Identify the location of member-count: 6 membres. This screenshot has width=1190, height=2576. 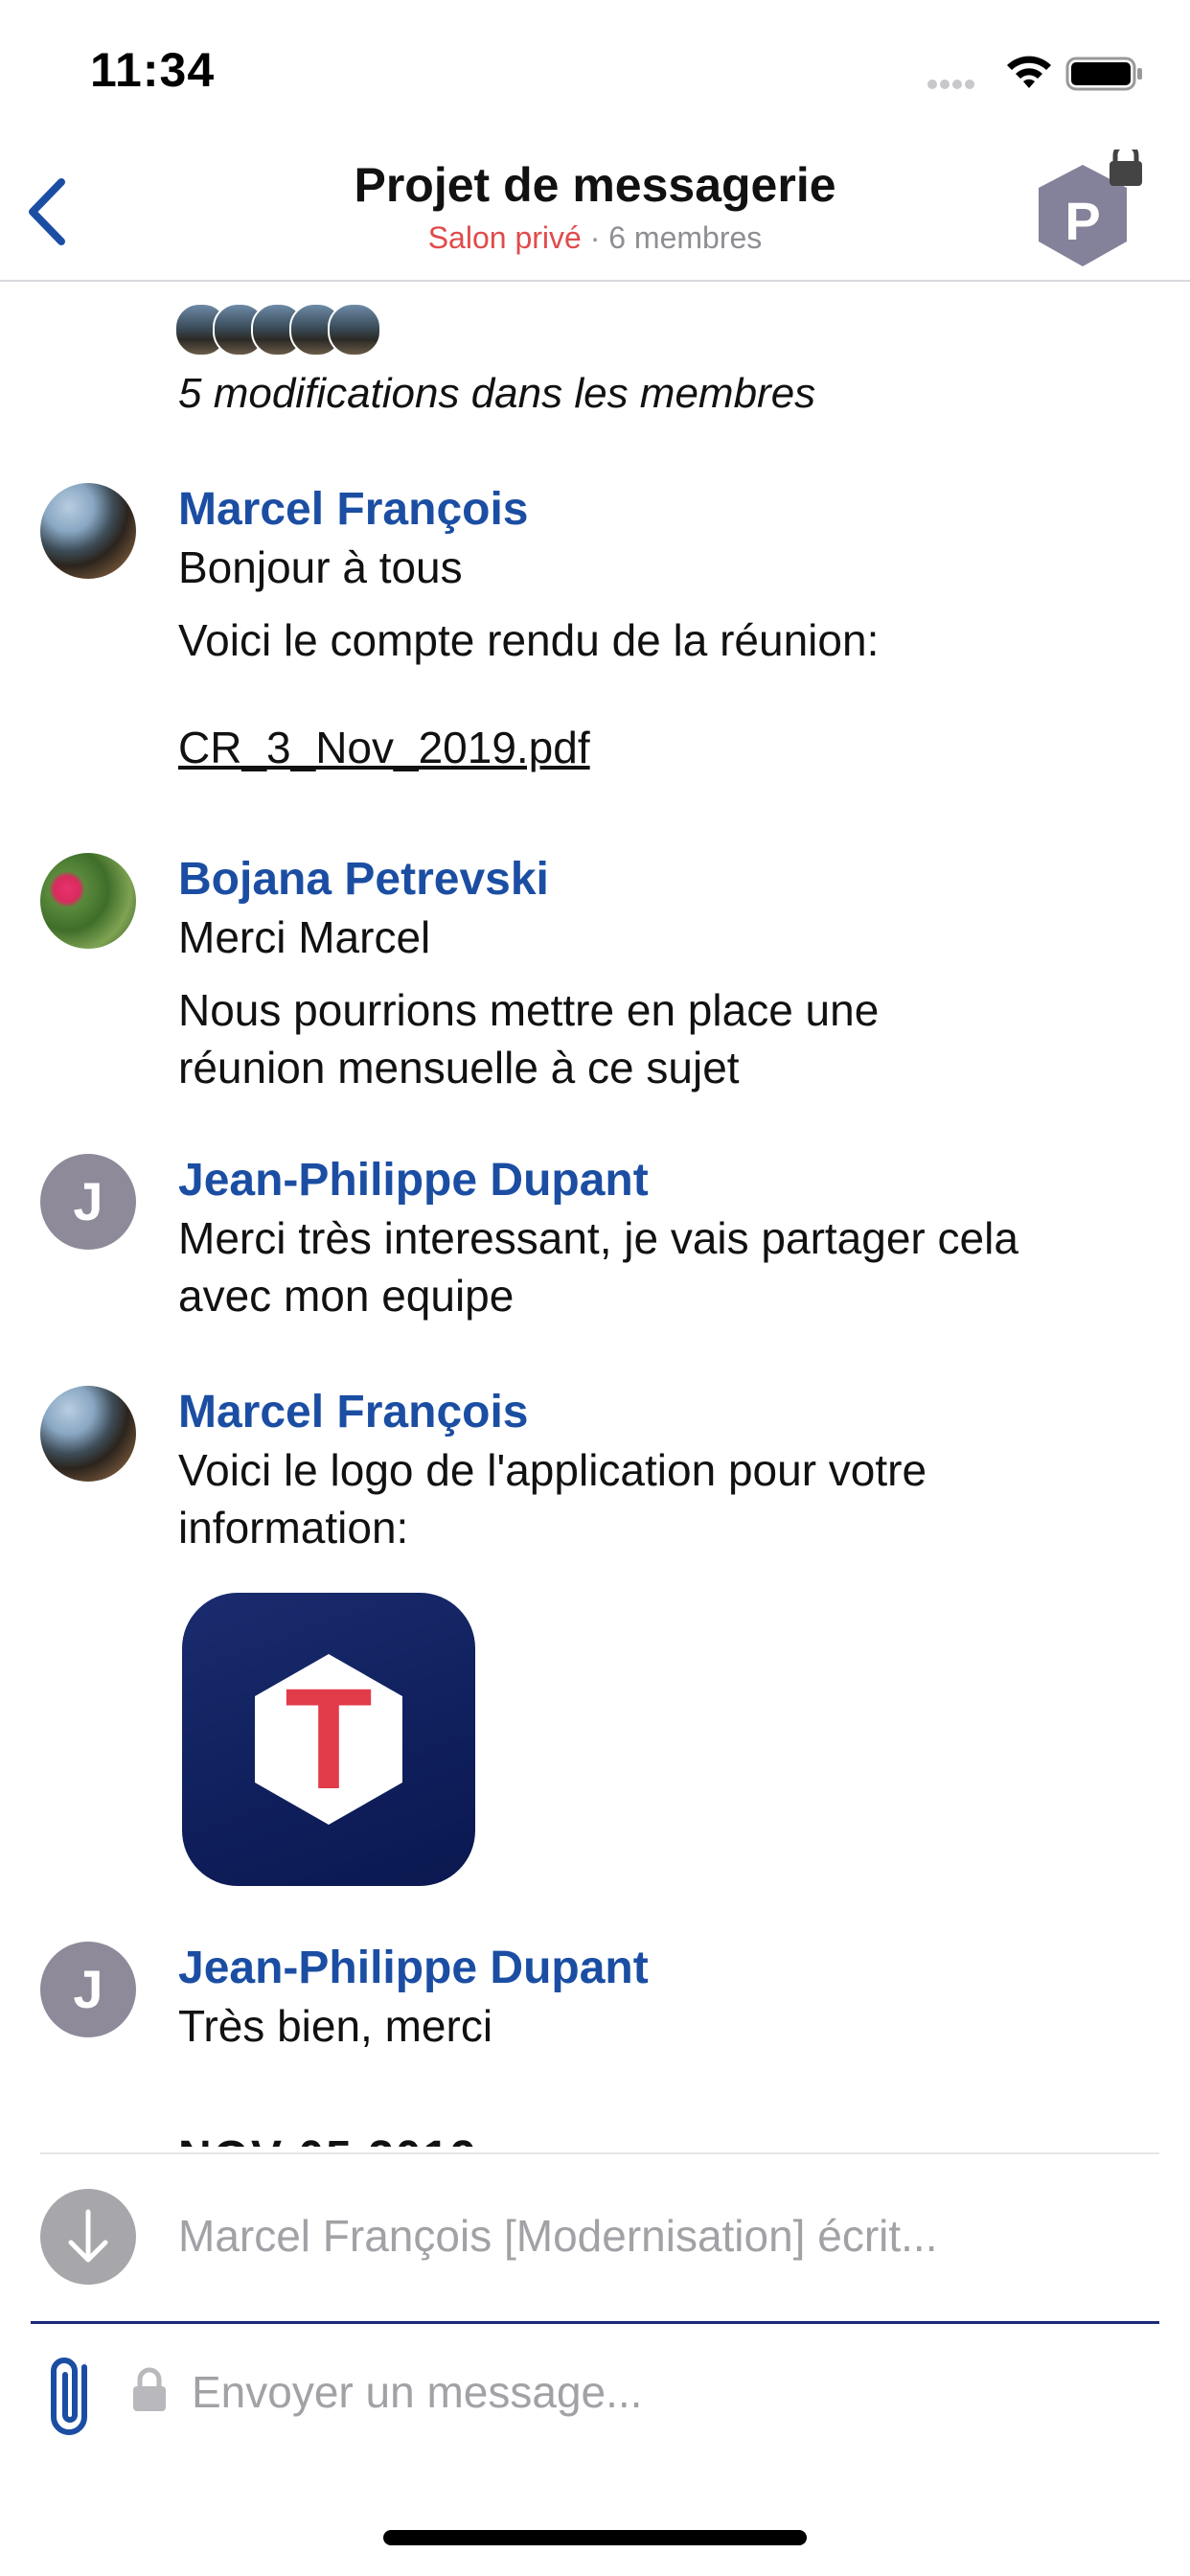
(685, 237).